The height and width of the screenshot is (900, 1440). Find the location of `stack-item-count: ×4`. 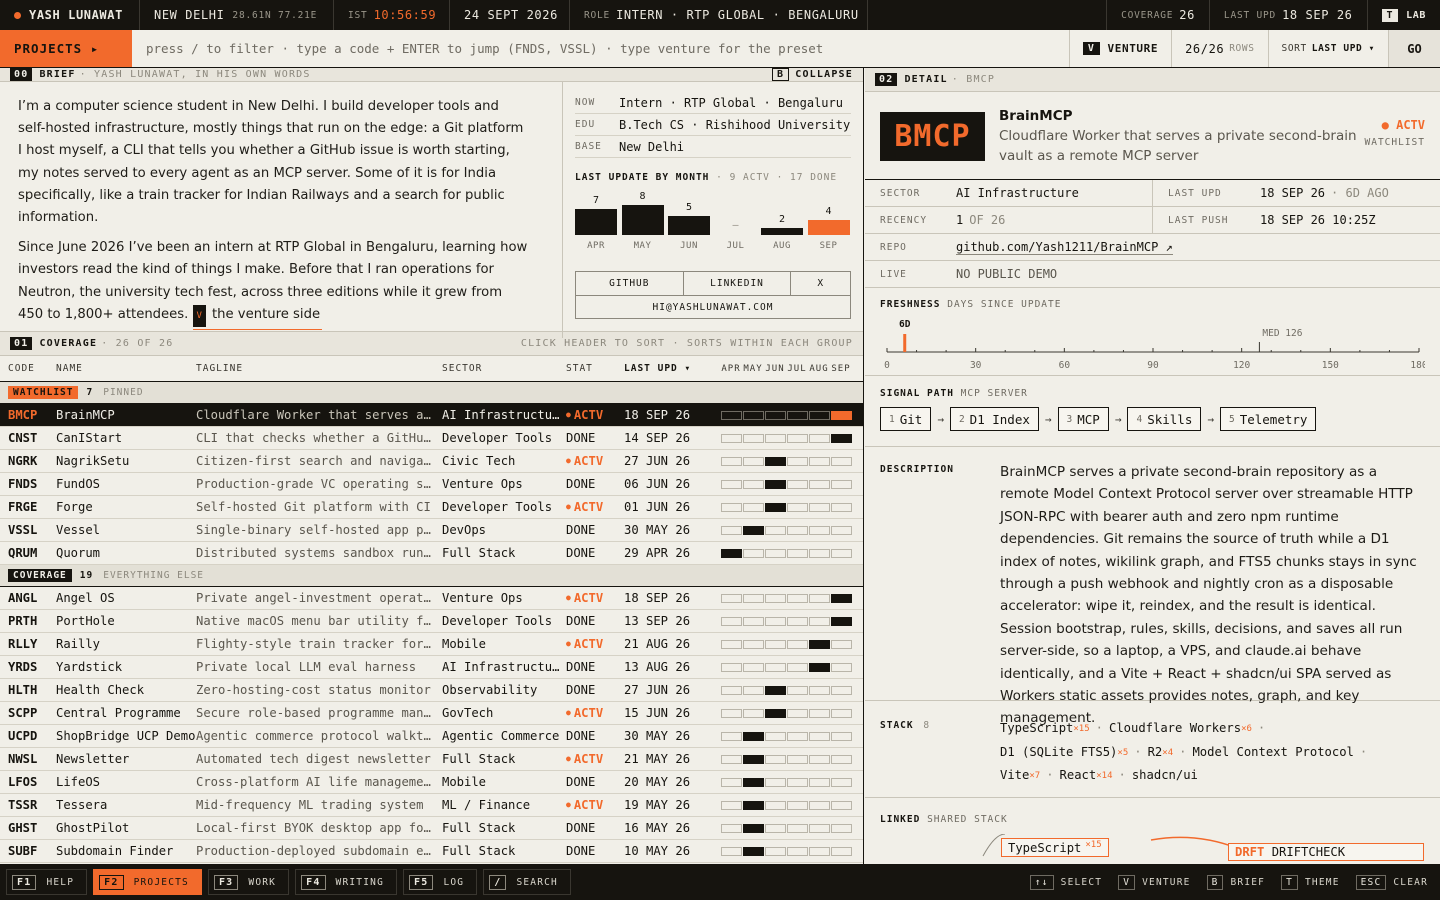

stack-item-count: ×4 is located at coordinates (1168, 752).